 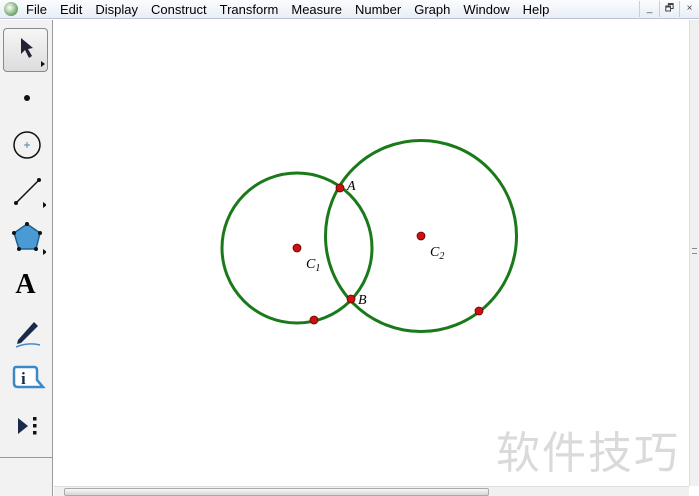 I want to click on close-button: ×, so click(x=689, y=9).